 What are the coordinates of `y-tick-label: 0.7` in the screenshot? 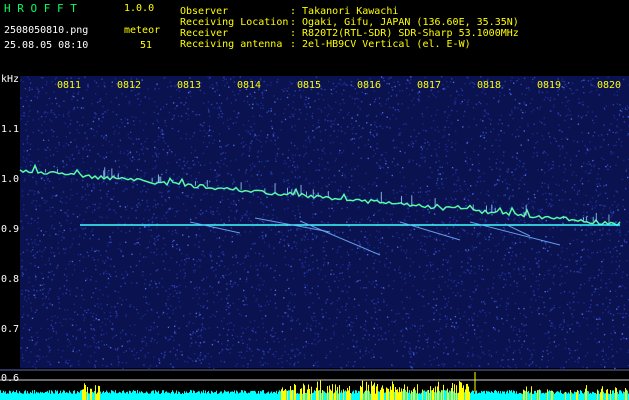 It's located at (10, 329).